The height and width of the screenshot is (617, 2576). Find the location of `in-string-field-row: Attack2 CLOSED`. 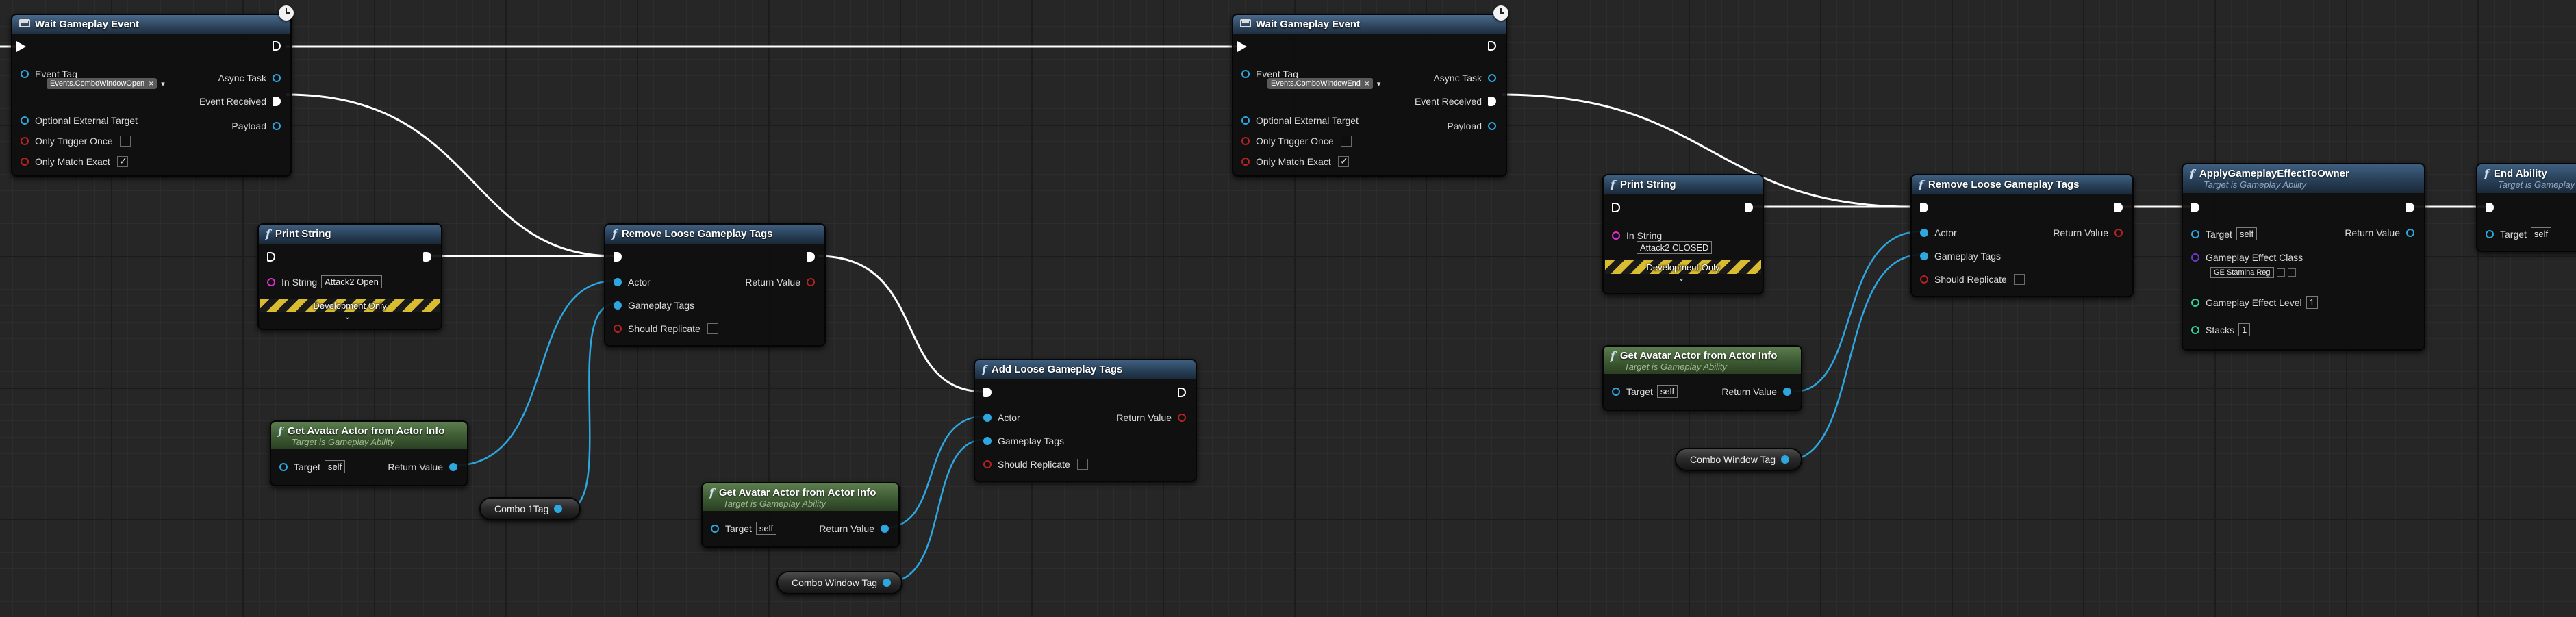

in-string-field-row: Attack2 CLOSED is located at coordinates (1672, 247).